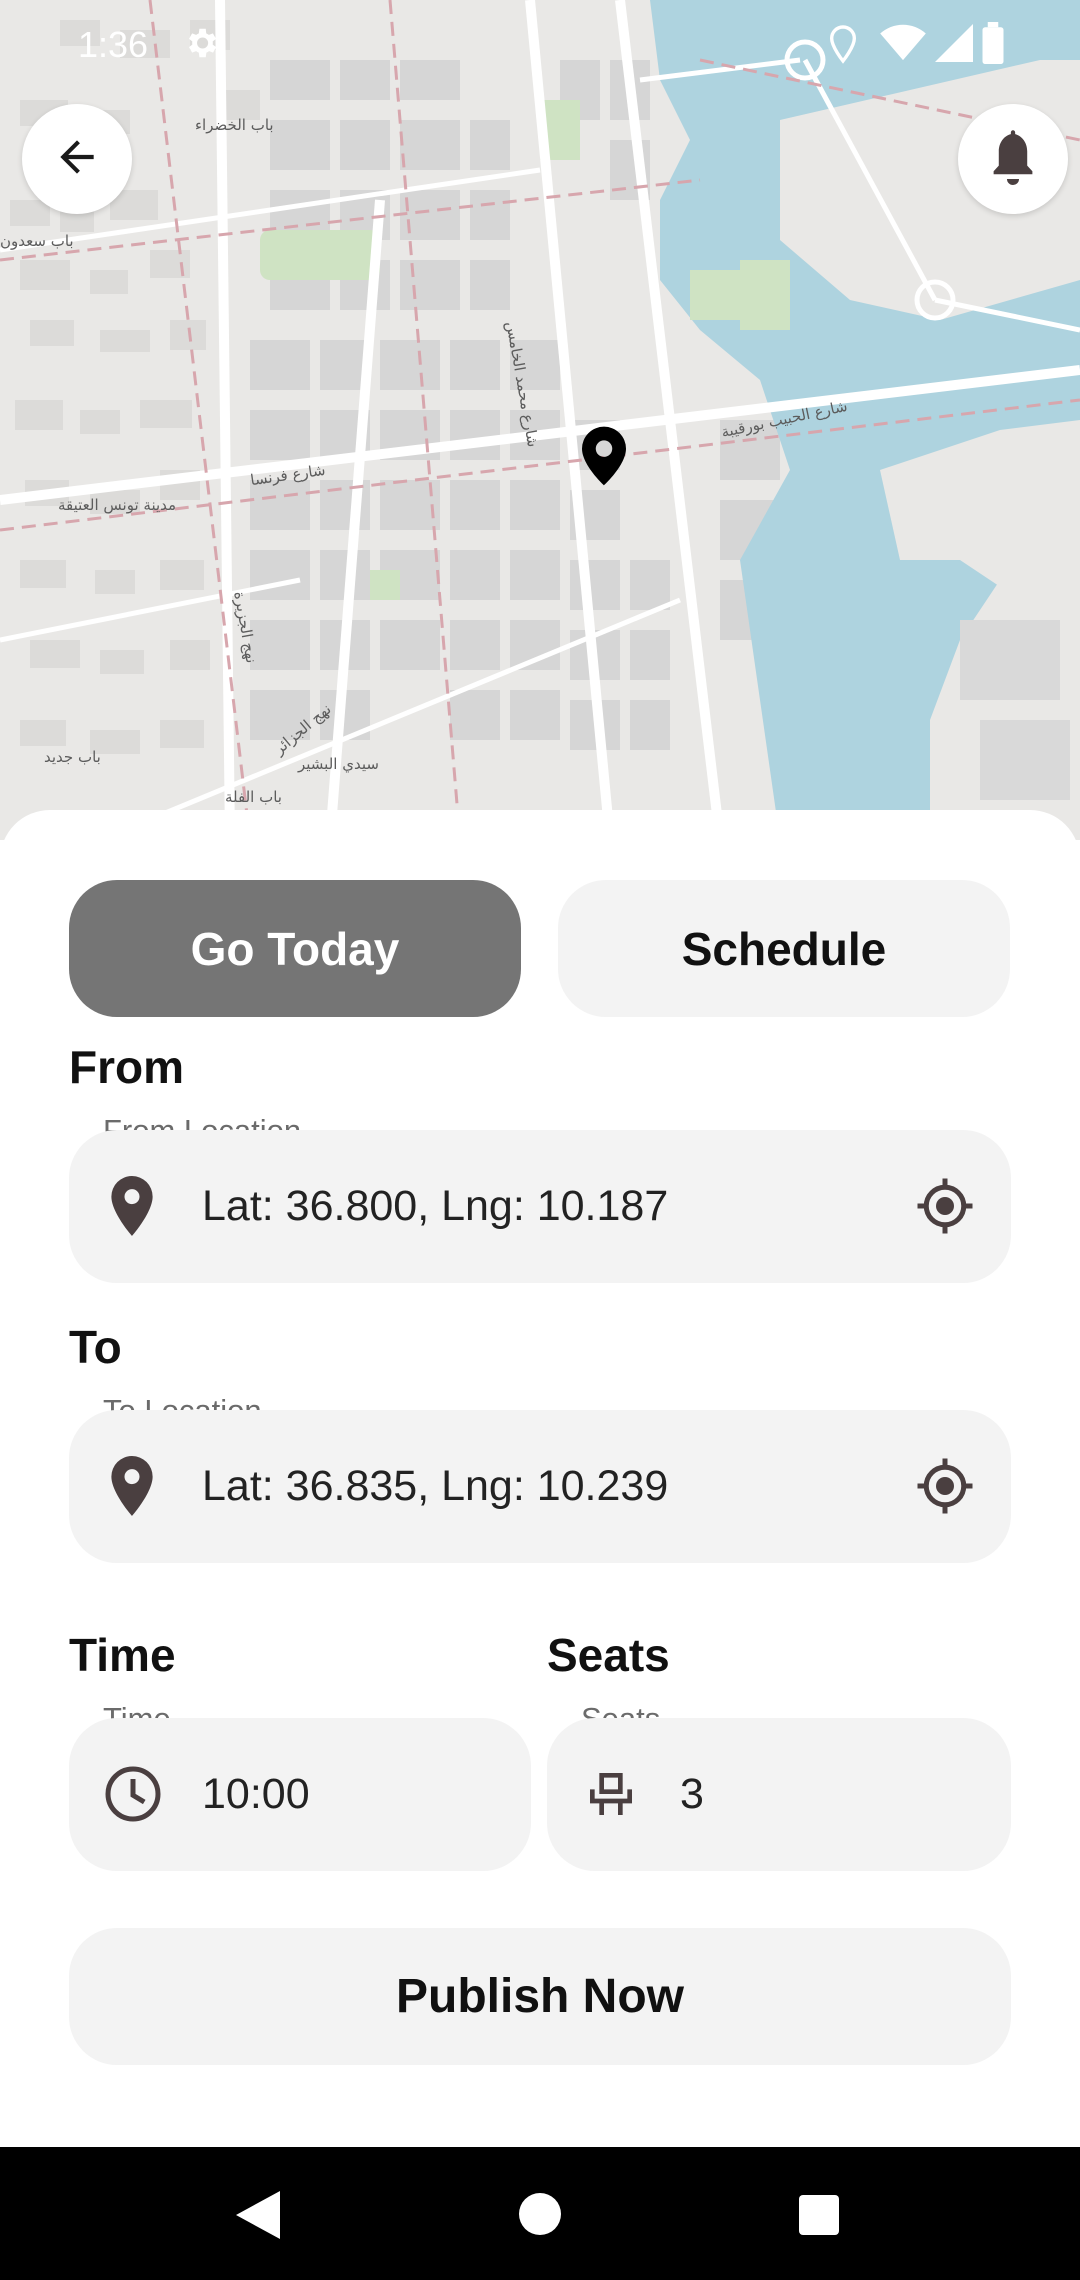 This screenshot has height=2280, width=1080. What do you see at coordinates (540, 1996) in the screenshot?
I see `publish-now-button: Publish Now` at bounding box center [540, 1996].